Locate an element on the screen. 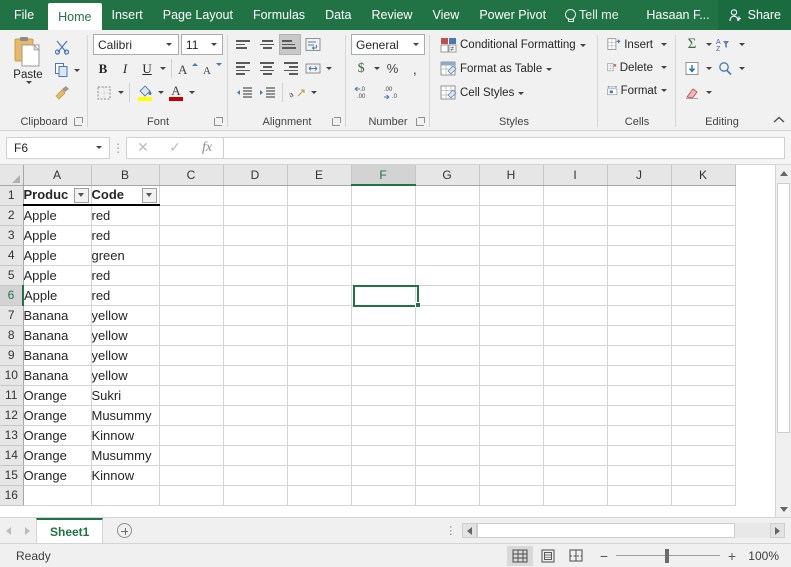  cell-a12: Orange is located at coordinates (57, 415).